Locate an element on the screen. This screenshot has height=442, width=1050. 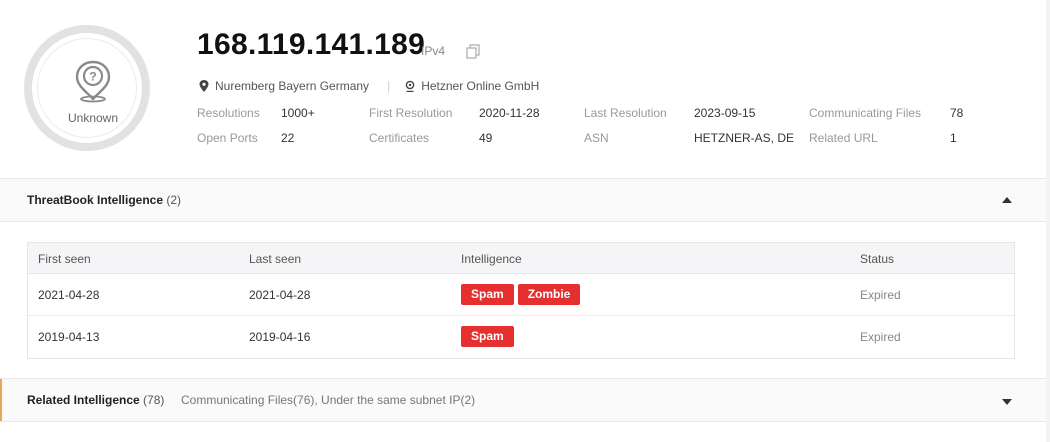
intel-tag-zombie: Zombie is located at coordinates (549, 294).